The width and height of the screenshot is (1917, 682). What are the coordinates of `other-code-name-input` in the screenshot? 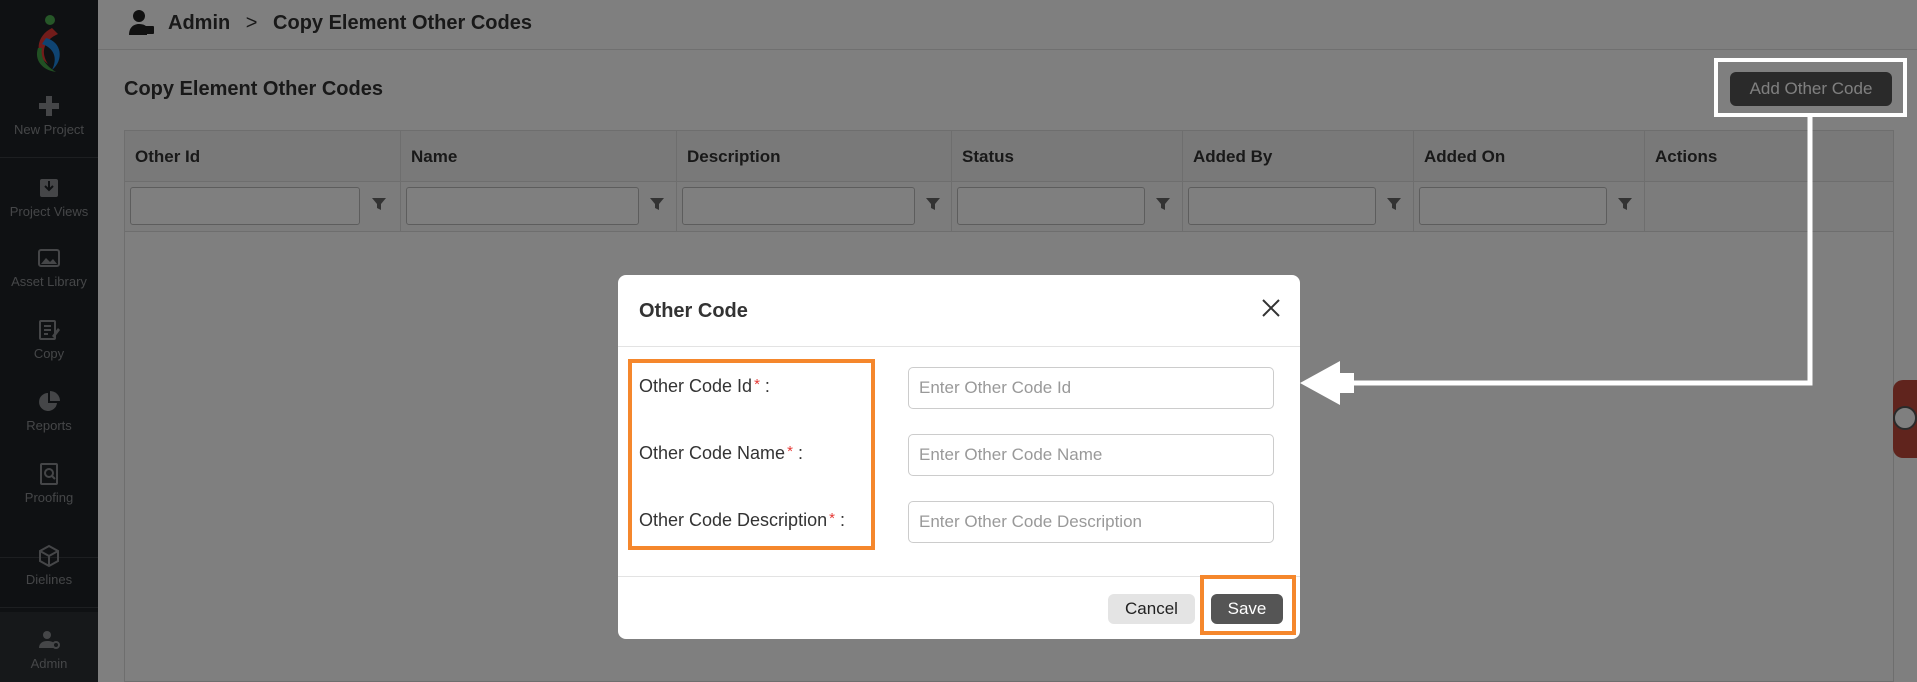 It's located at (1091, 455).